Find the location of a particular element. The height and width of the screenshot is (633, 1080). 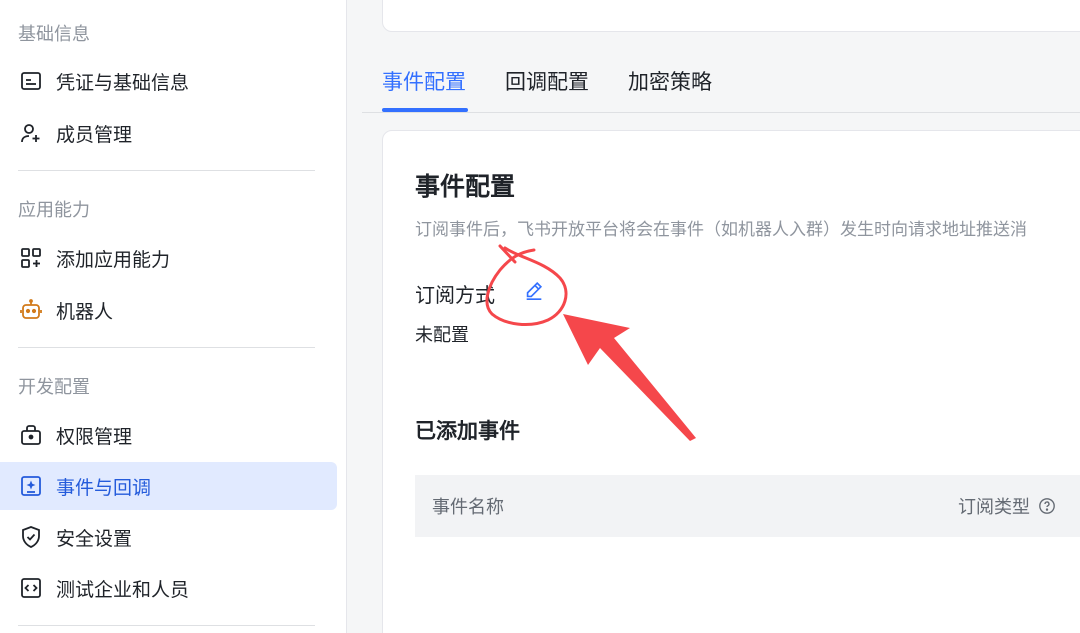

sidebar-item-test-enterprise: 测试企业和人员 is located at coordinates (168, 588).